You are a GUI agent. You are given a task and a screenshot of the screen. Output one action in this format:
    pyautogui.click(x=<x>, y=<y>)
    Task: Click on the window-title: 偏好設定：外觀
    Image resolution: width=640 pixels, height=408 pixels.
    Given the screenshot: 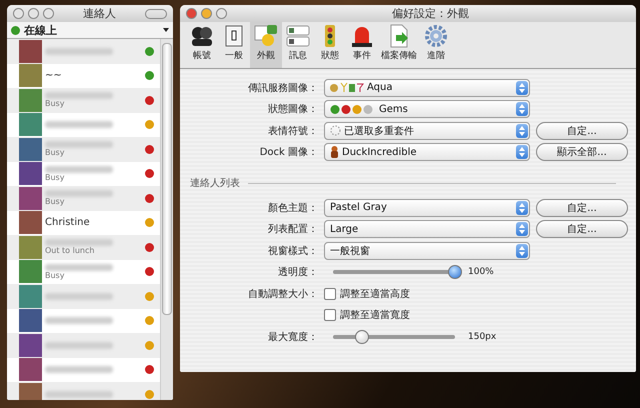 What is the action you would take?
    pyautogui.click(x=430, y=13)
    